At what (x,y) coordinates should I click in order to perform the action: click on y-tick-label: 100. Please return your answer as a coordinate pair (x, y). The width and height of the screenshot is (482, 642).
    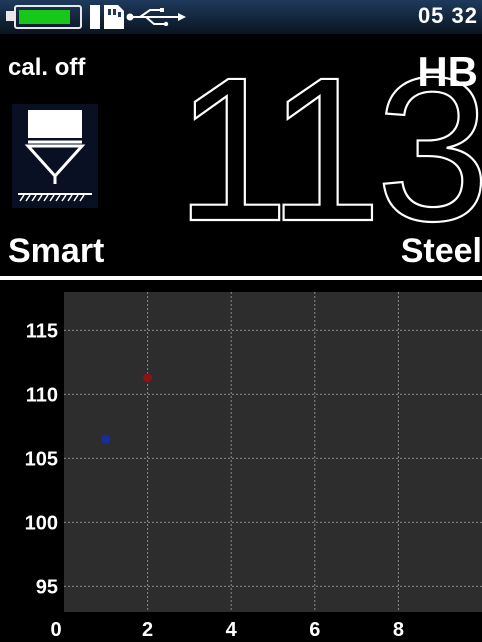
    Looking at the image, I should click on (41, 523).